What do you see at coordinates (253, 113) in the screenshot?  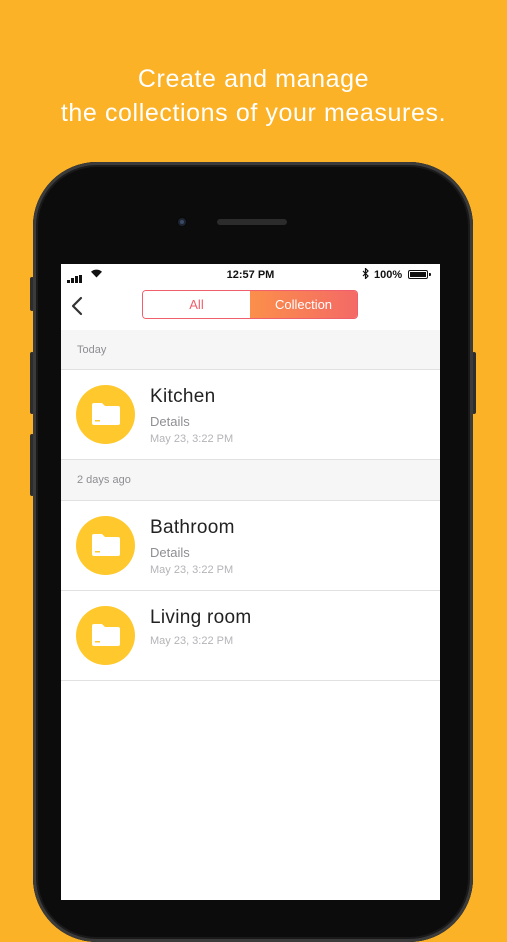 I see `headline-line-2: the collections of your measures.` at bounding box center [253, 113].